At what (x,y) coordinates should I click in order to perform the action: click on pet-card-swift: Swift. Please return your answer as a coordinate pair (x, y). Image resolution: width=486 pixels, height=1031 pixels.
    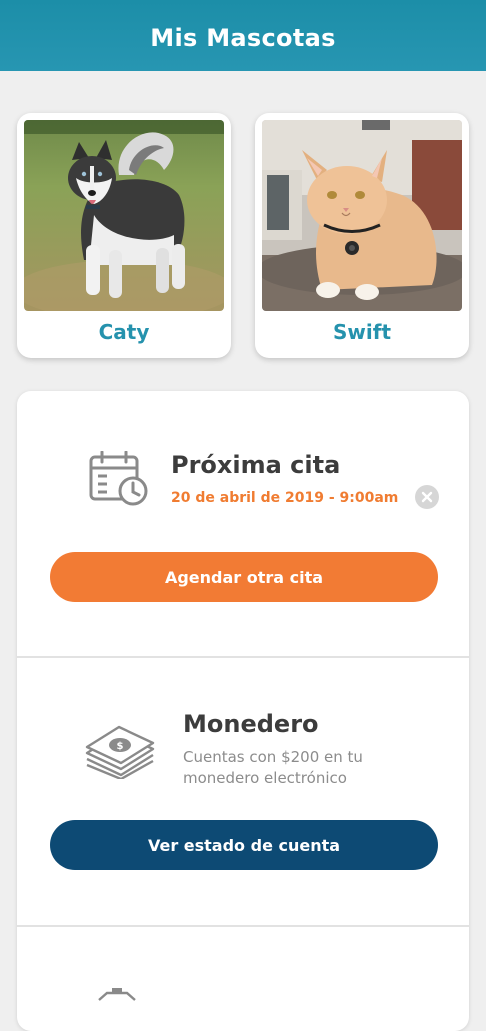
    Looking at the image, I should click on (362, 235).